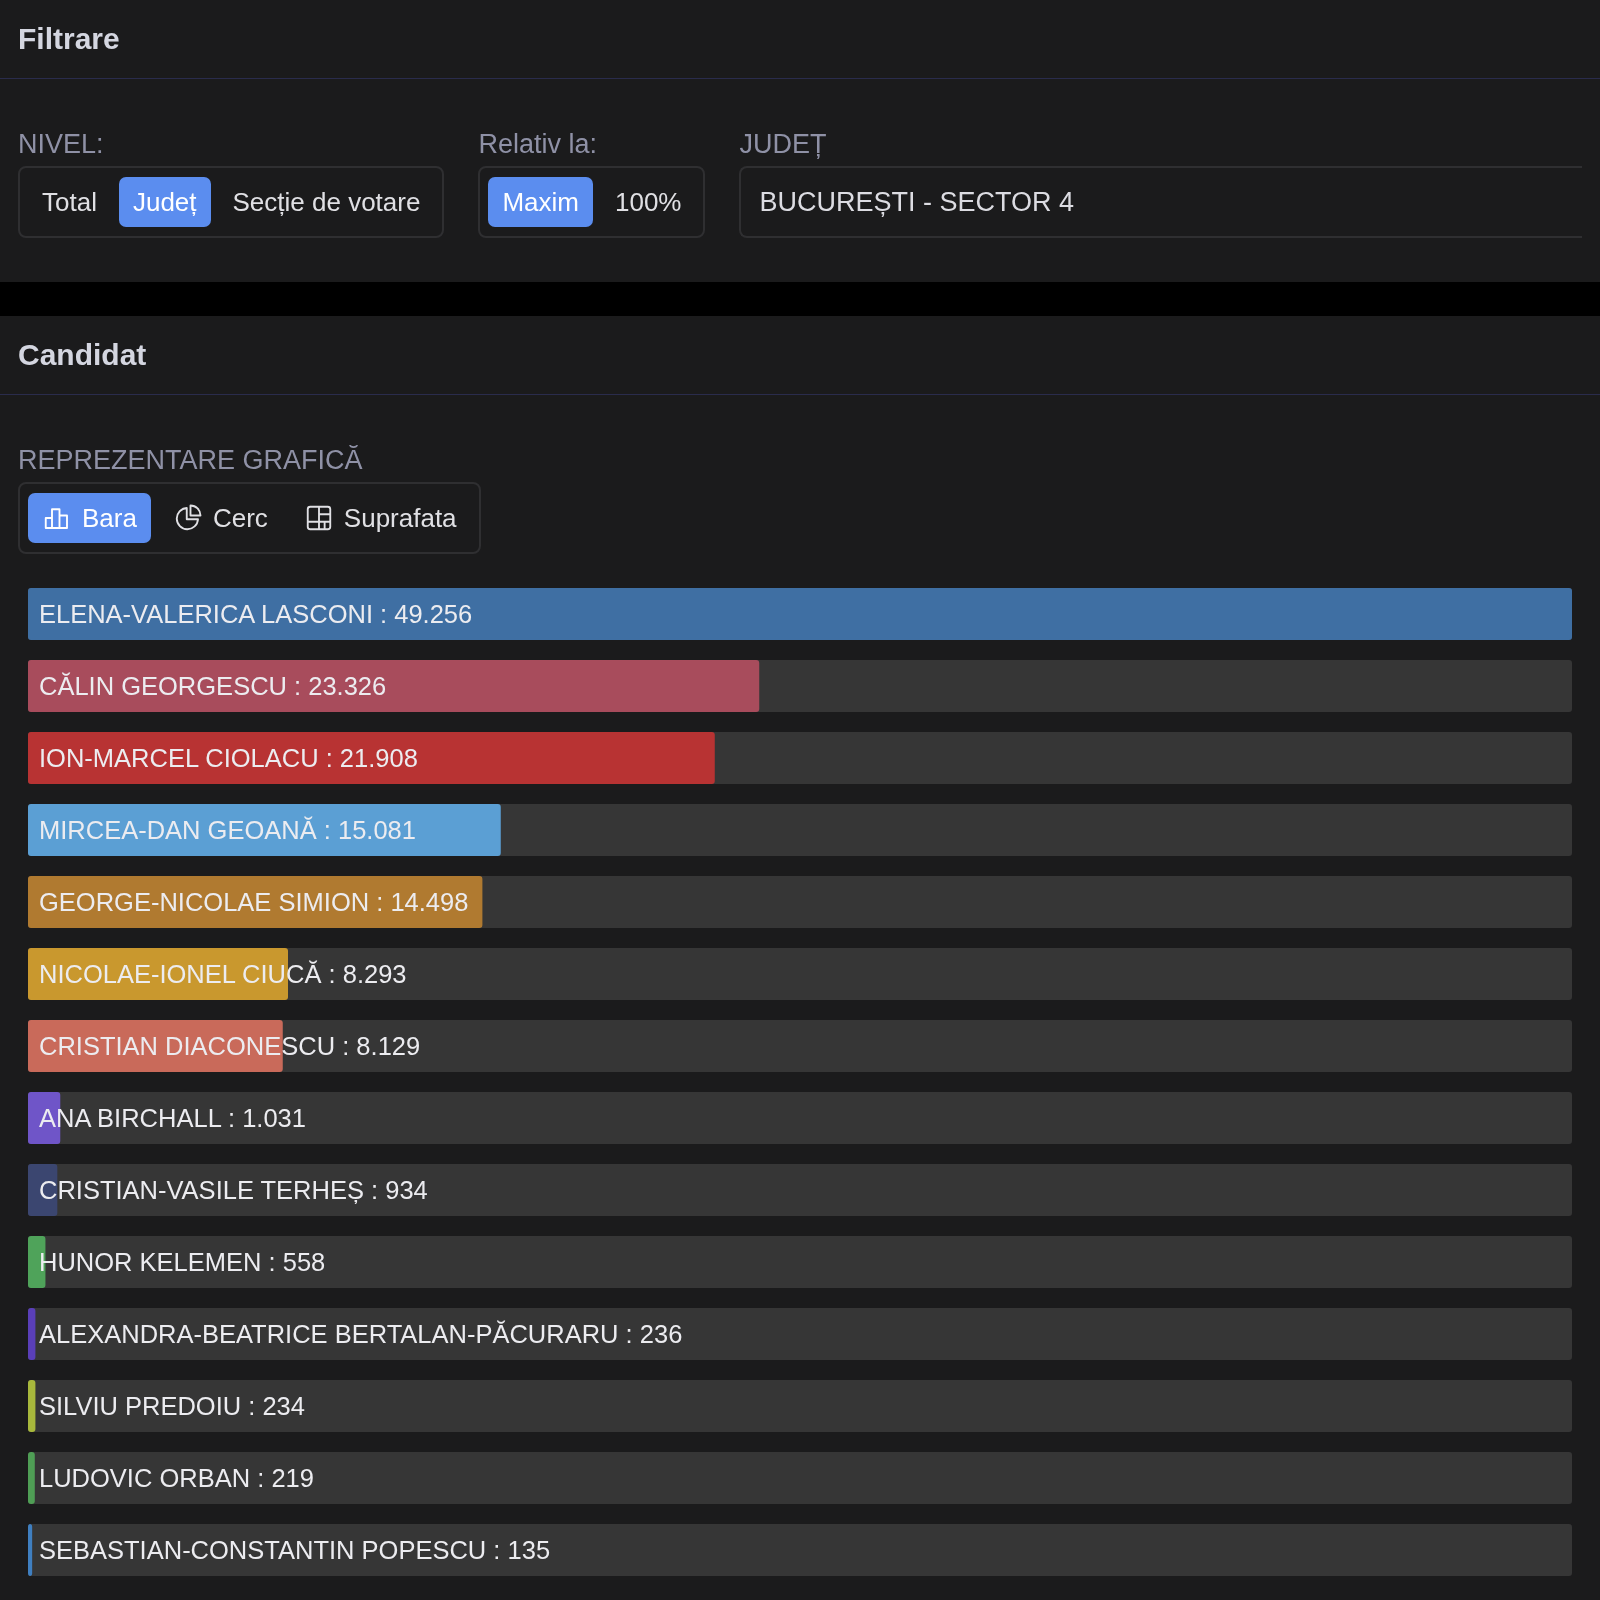 This screenshot has width=1600, height=1600. I want to click on result-label: GEORGE-NICOLAE SIMION : 14.498, so click(254, 902).